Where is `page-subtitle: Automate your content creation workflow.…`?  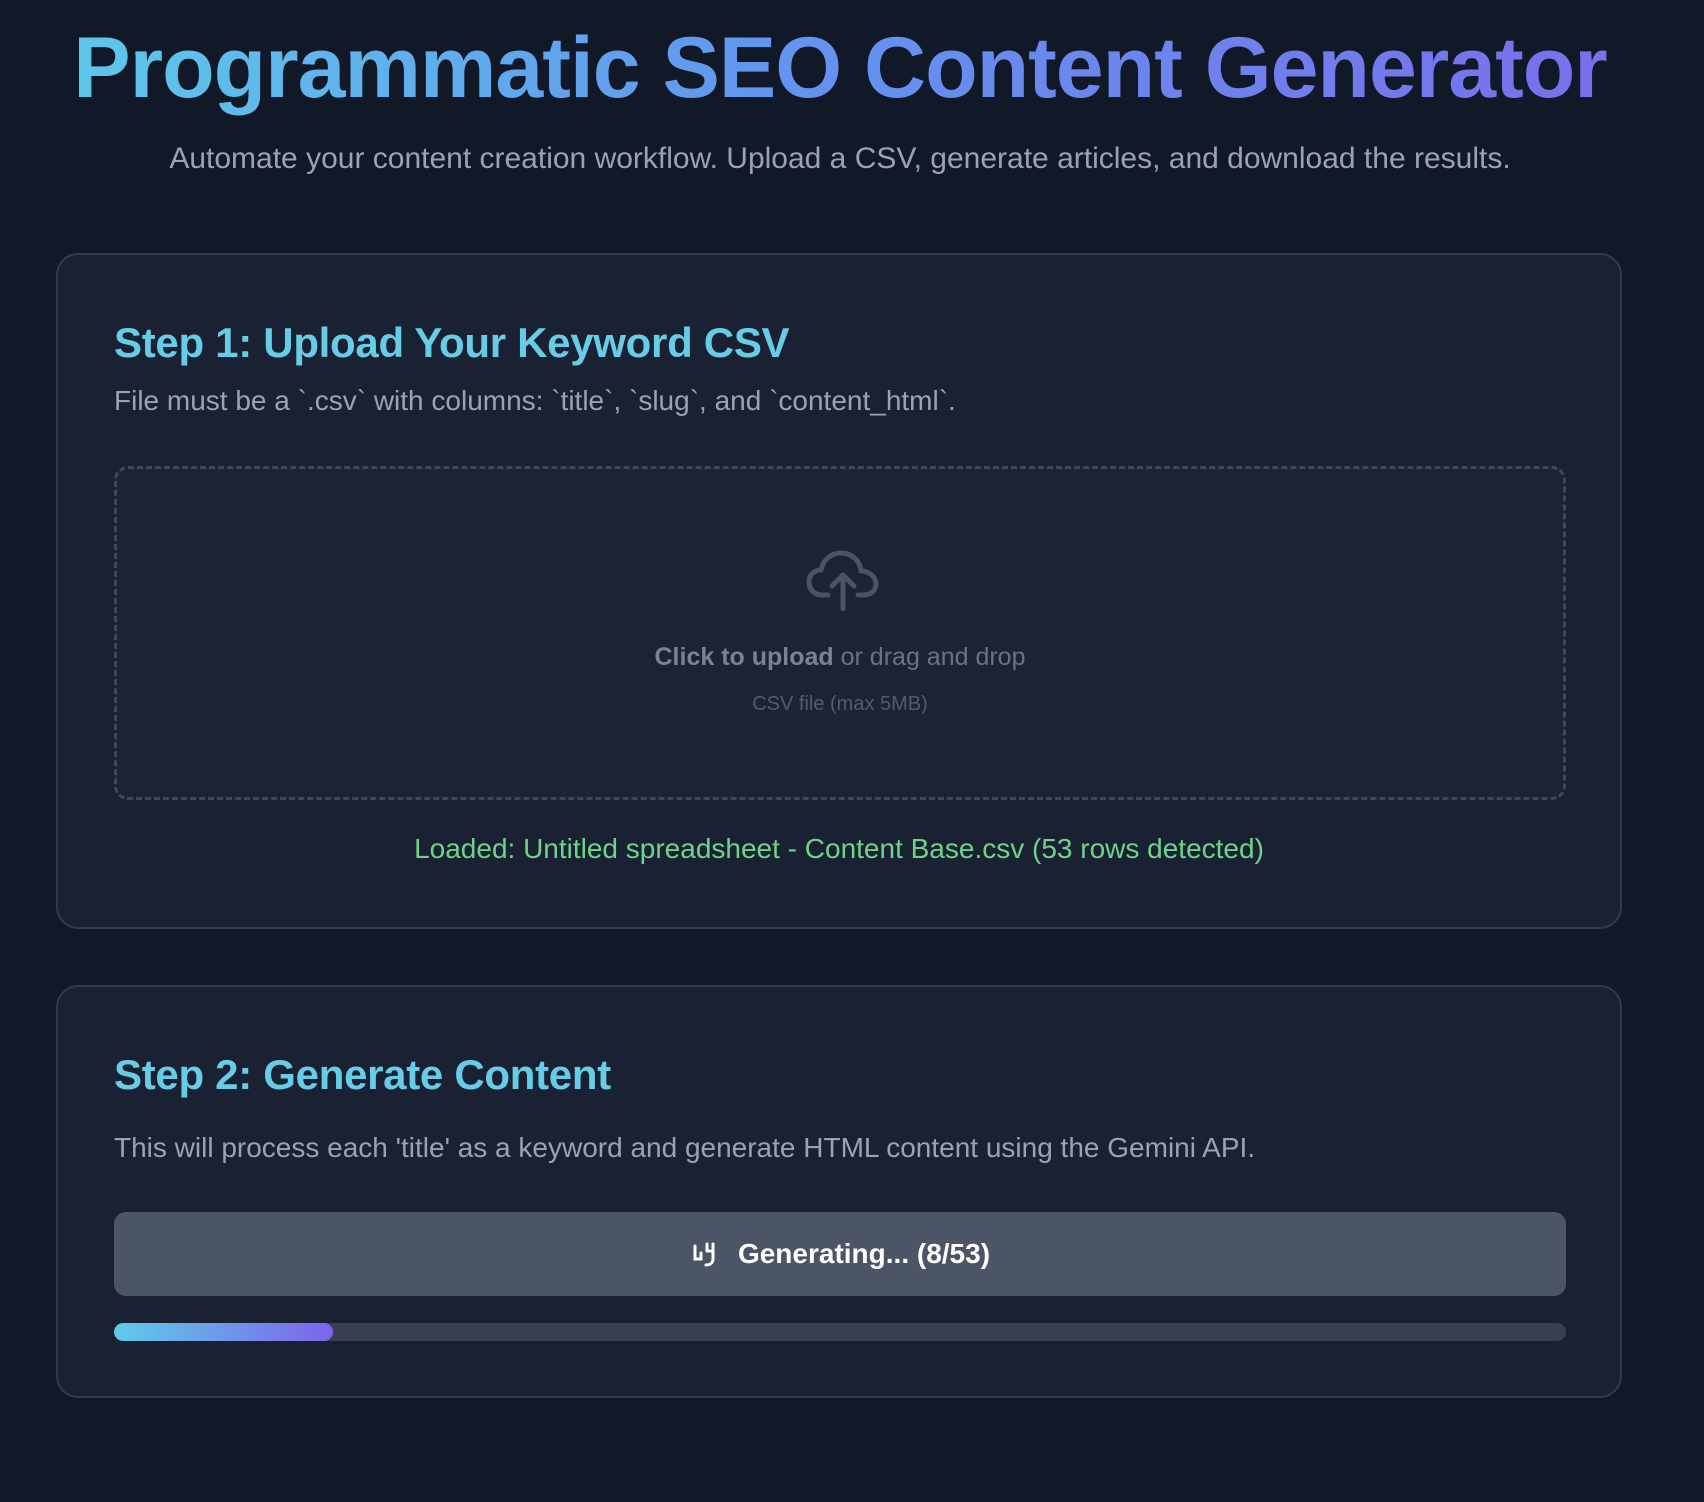
page-subtitle: Automate your content creation workflow.… is located at coordinates (840, 158).